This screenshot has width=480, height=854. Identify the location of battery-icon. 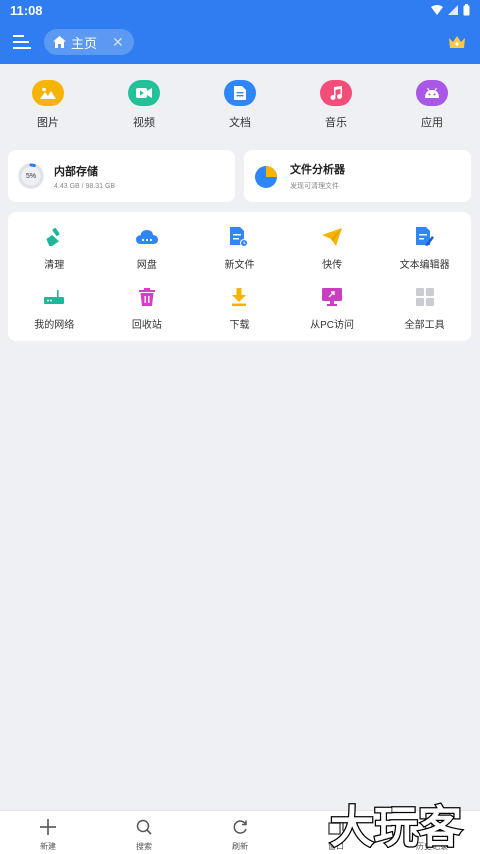
(466, 10).